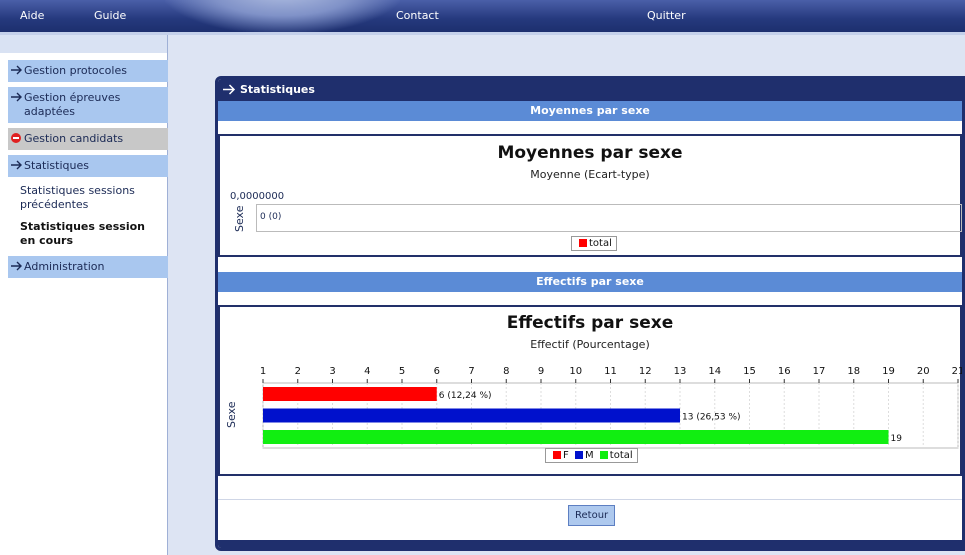  What do you see at coordinates (590, 544) in the screenshot?
I see `panel-footer-bar` at bounding box center [590, 544].